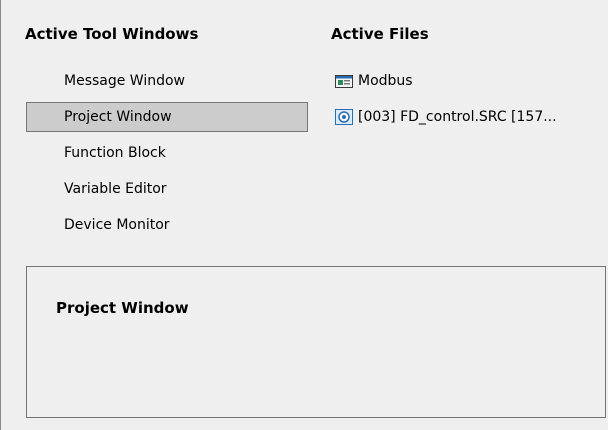 This screenshot has width=610, height=430. I want to click on tool-window-label: Project Window, so click(118, 117).